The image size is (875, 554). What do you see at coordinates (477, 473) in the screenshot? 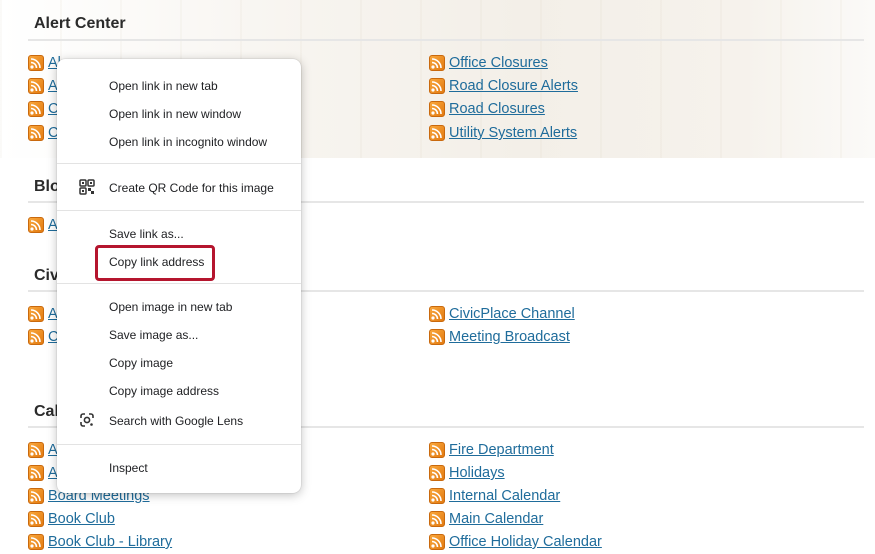
I see `feed-link-holidays: Holidays` at bounding box center [477, 473].